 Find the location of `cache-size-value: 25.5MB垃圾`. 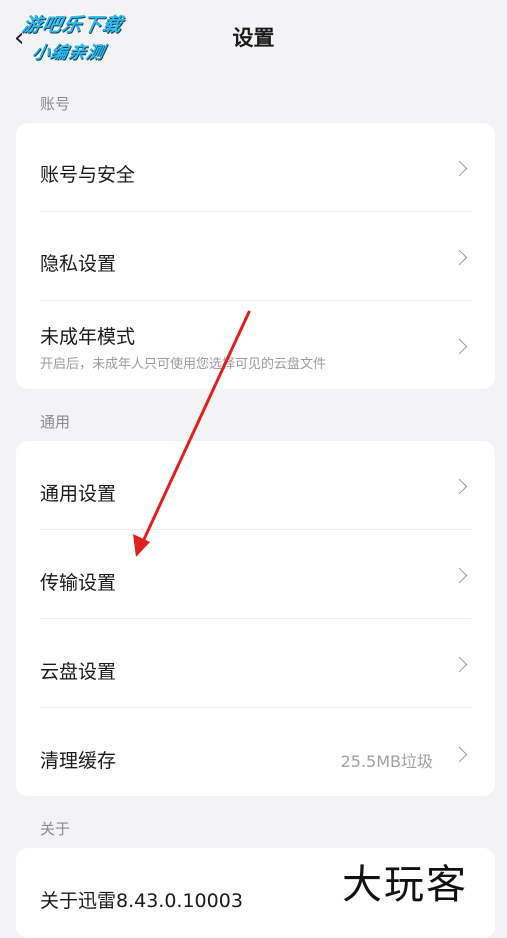

cache-size-value: 25.5MB垃圾 is located at coordinates (386, 761).